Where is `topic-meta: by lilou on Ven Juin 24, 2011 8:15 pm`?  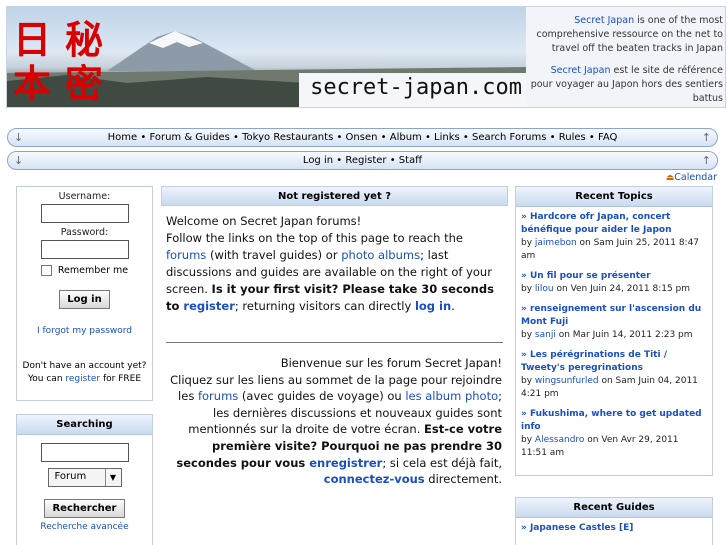 topic-meta: by lilou on Ven Juin 24, 2011 8:15 pm is located at coordinates (606, 289).